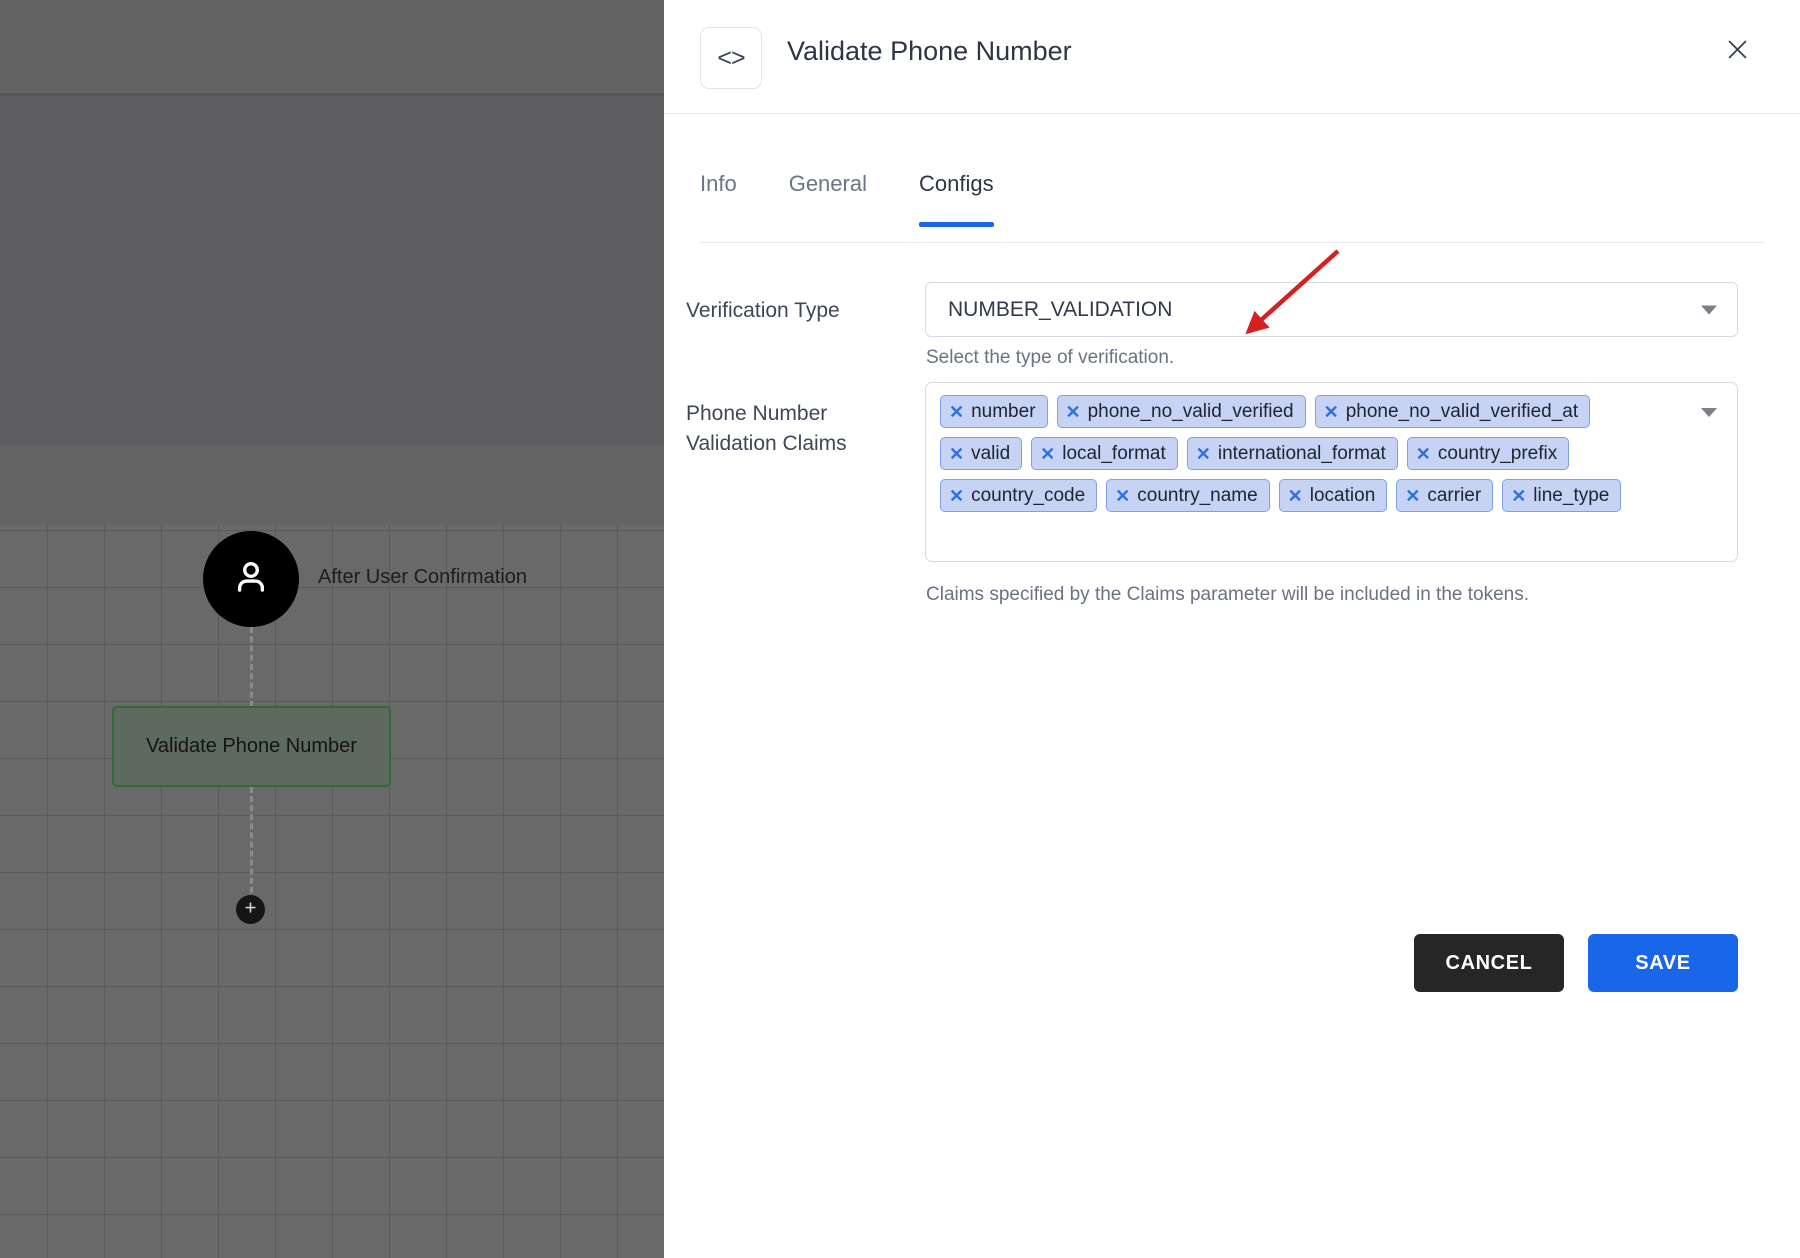 Image resolution: width=1800 pixels, height=1258 pixels. What do you see at coordinates (1197, 495) in the screenshot?
I see `chip-label: country_name` at bounding box center [1197, 495].